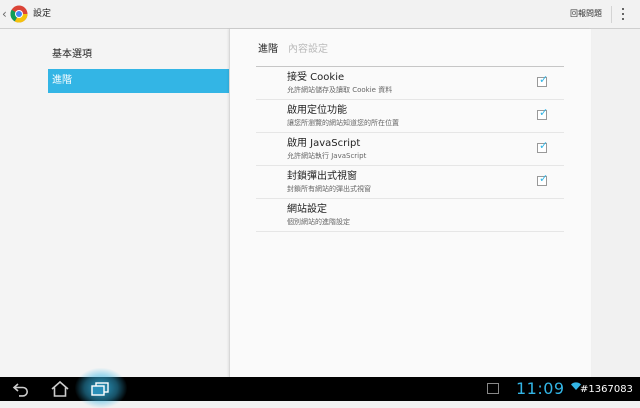  I want to click on setting-title: 啟用定位功能, so click(317, 110).